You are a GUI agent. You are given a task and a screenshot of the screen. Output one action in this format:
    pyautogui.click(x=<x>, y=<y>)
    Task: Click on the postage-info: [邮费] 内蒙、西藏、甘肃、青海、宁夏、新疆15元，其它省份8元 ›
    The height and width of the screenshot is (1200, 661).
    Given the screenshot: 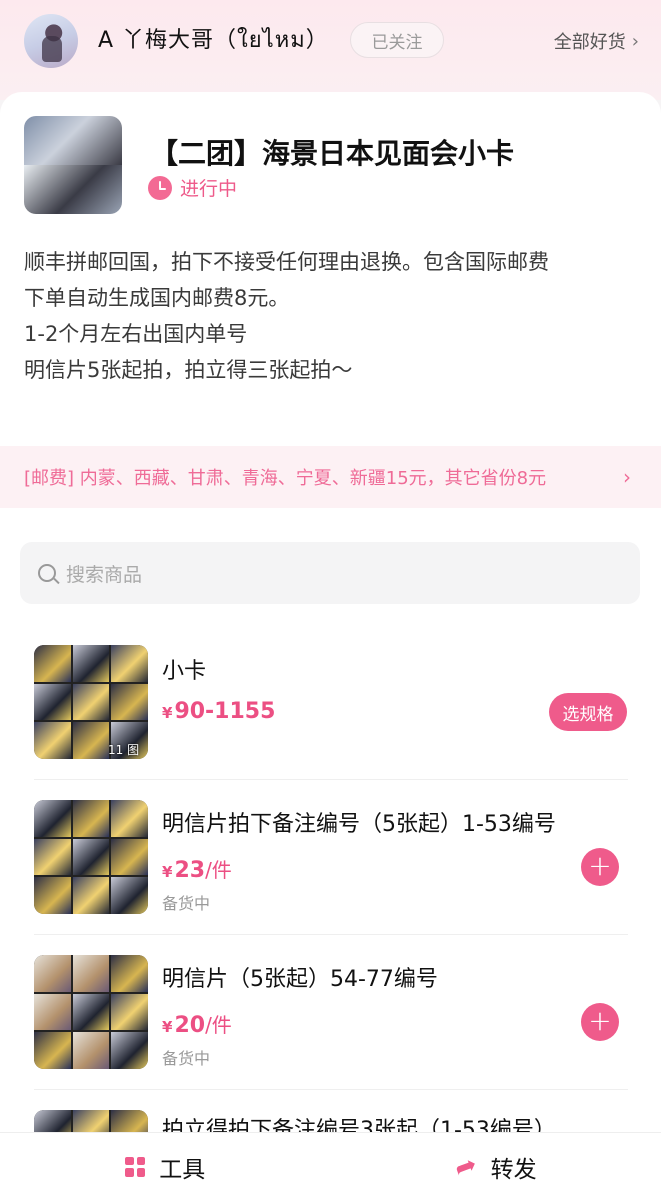 What is the action you would take?
    pyautogui.click(x=330, y=477)
    